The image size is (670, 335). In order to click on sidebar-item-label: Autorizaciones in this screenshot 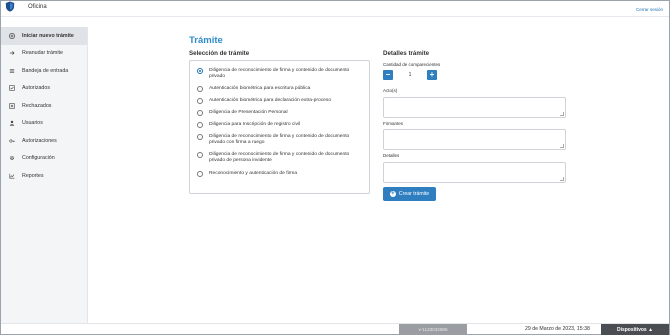, I will do `click(39, 140)`.